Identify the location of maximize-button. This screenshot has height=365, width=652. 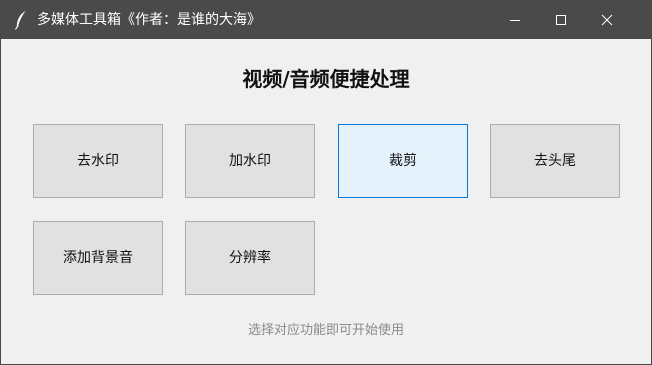
(561, 20).